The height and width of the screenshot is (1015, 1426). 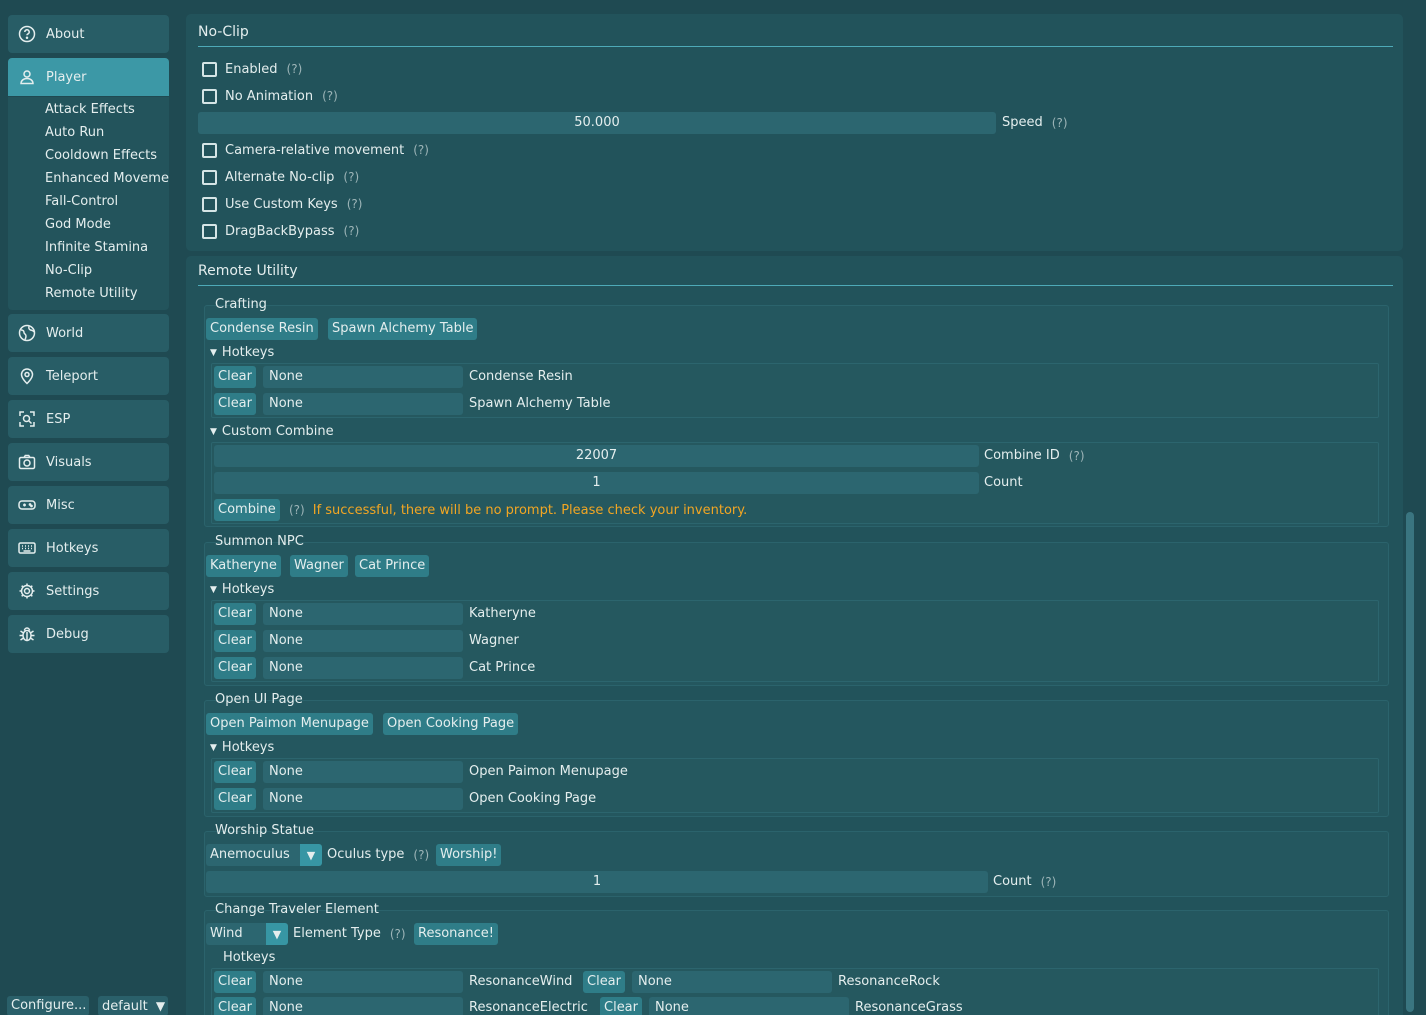 What do you see at coordinates (272, 432) in the screenshot?
I see `custom-combine-tree: ▼ Custom Combine` at bounding box center [272, 432].